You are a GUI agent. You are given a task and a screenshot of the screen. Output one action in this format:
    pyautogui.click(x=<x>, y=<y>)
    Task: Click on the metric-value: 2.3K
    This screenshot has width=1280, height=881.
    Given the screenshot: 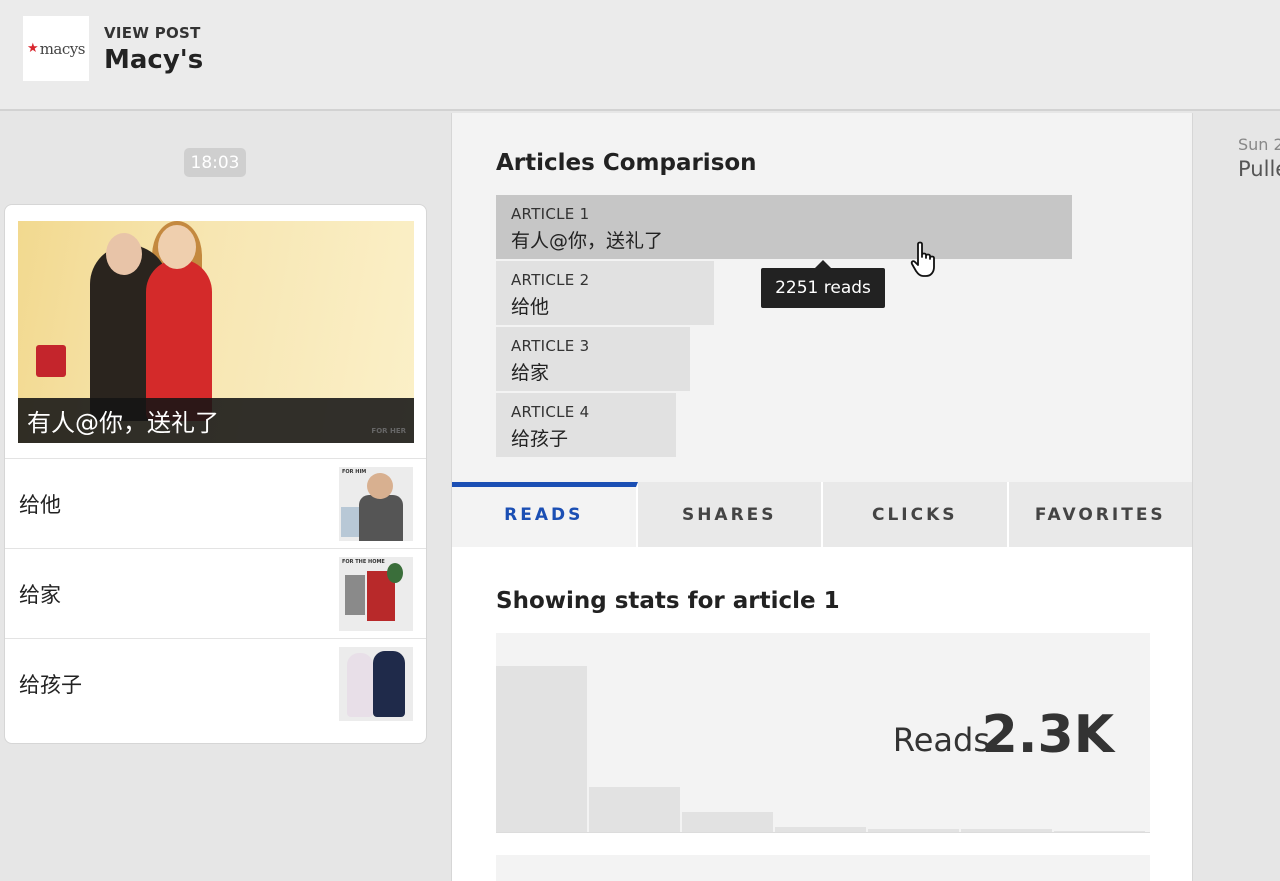 What is the action you would take?
    pyautogui.click(x=1047, y=735)
    